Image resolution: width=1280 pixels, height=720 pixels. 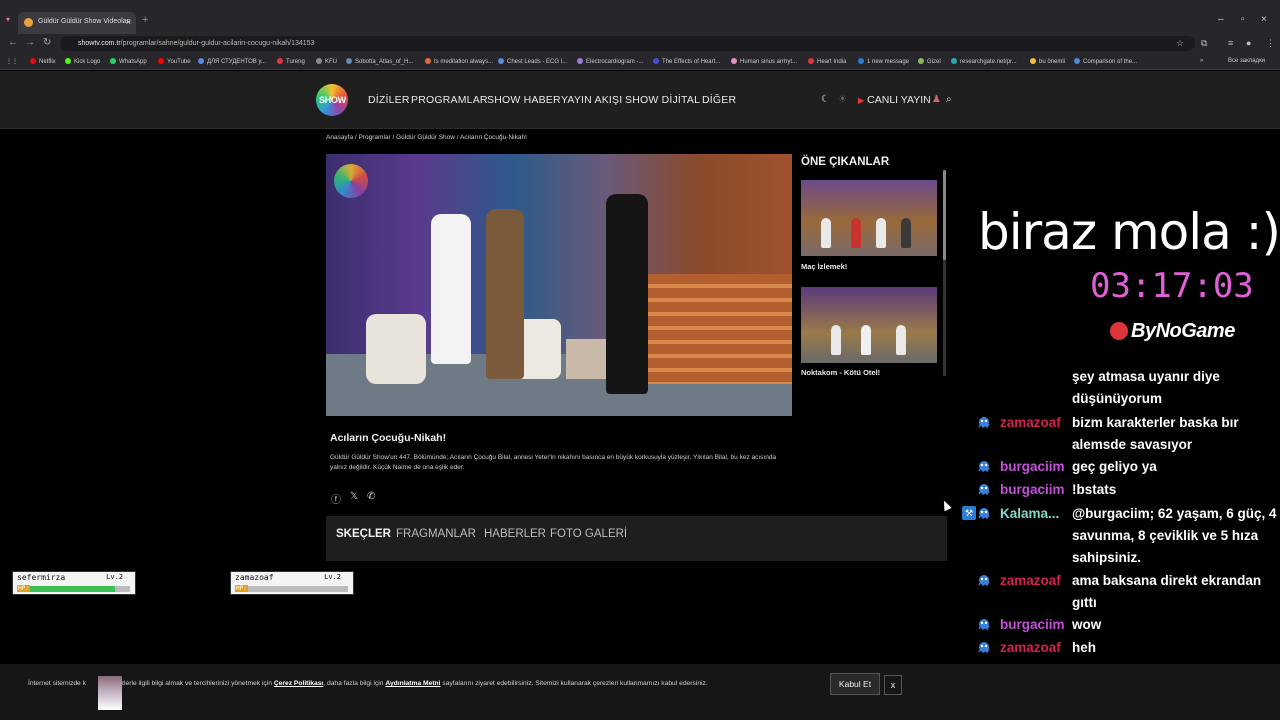 What do you see at coordinates (944, 273) in the screenshot?
I see `featured-scrollbar` at bounding box center [944, 273].